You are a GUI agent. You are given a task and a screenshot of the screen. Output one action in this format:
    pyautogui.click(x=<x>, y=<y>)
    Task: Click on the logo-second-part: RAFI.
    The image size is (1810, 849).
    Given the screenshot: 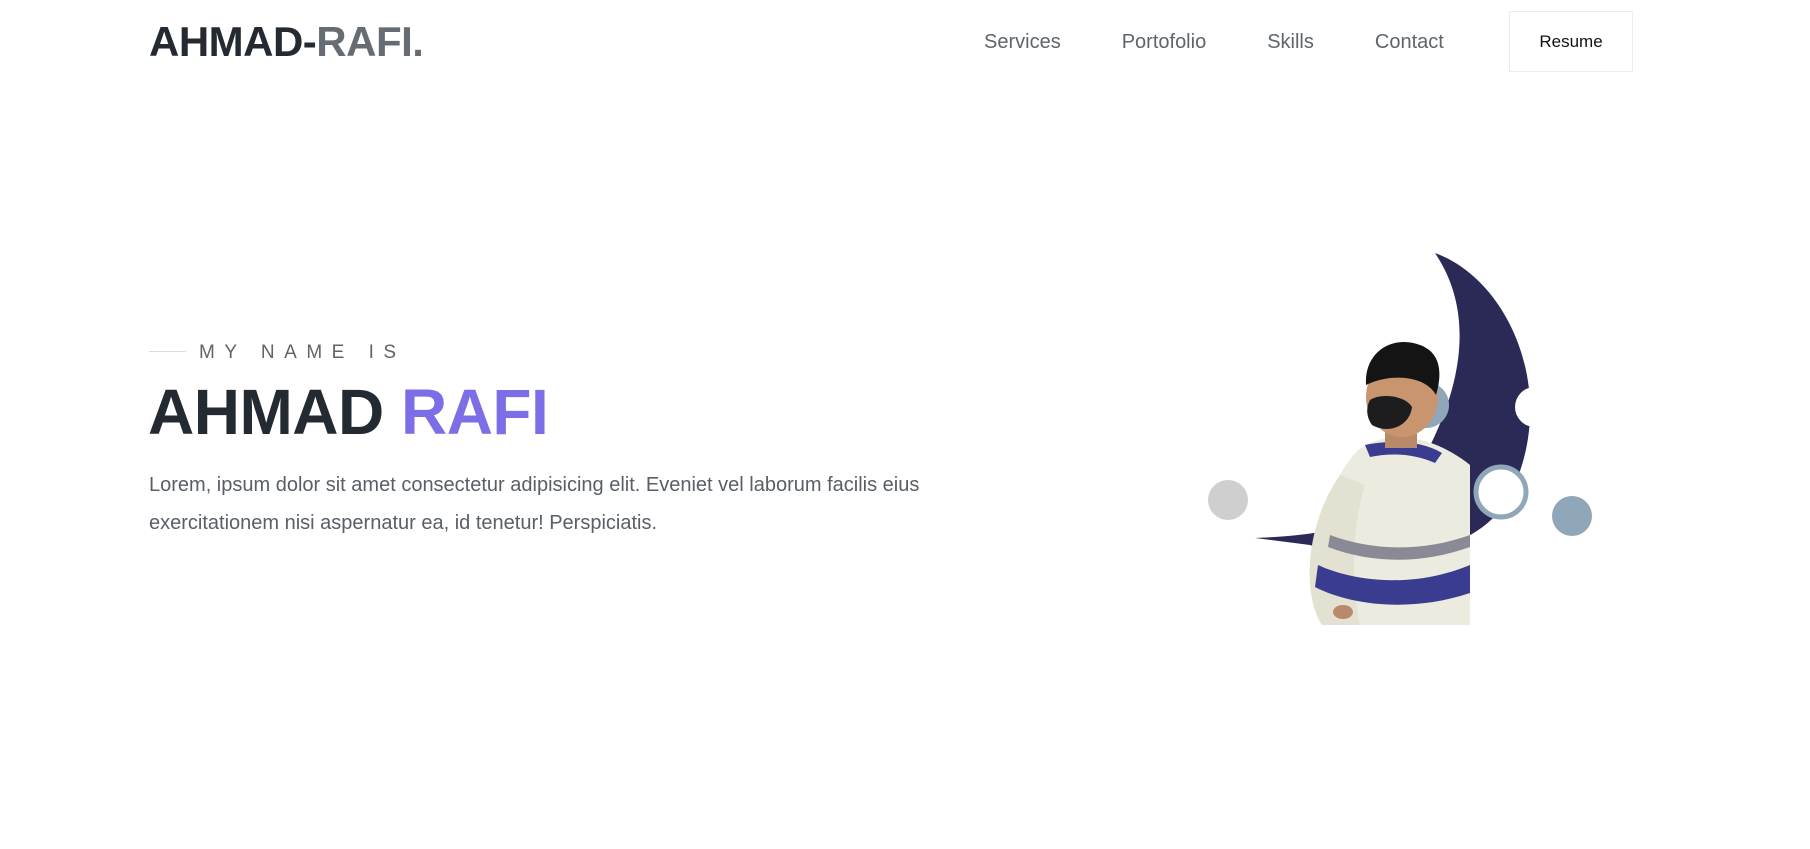 What is the action you would take?
    pyautogui.click(x=370, y=41)
    